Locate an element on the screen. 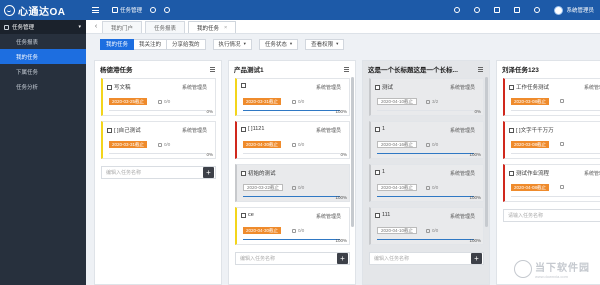 The height and width of the screenshot is (285, 600). column-title: 刘泽任务123 is located at coordinates (520, 70).